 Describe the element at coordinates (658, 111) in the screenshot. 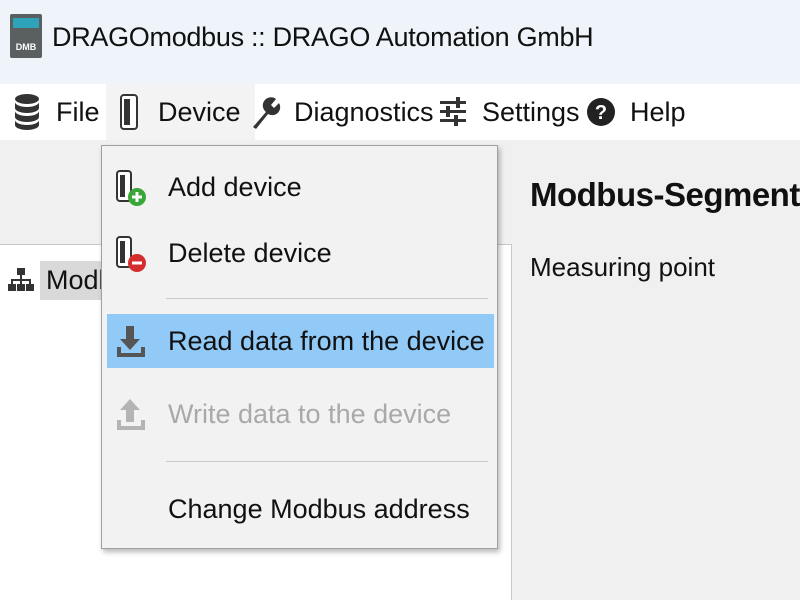

I see `menu-help-label: Help` at that location.